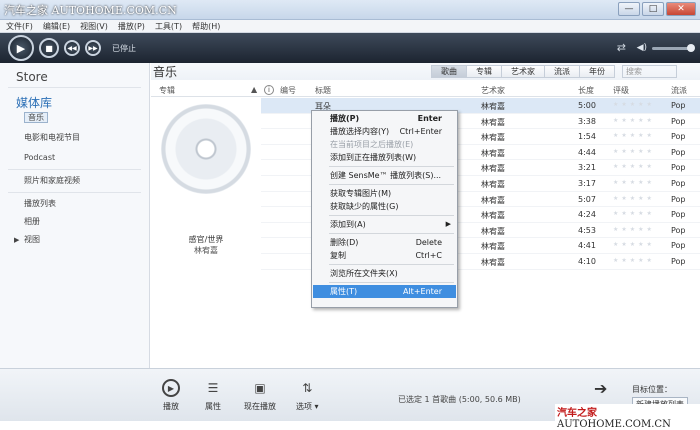 This screenshot has width=700, height=430. I want to click on play-button: ▶, so click(21, 48).